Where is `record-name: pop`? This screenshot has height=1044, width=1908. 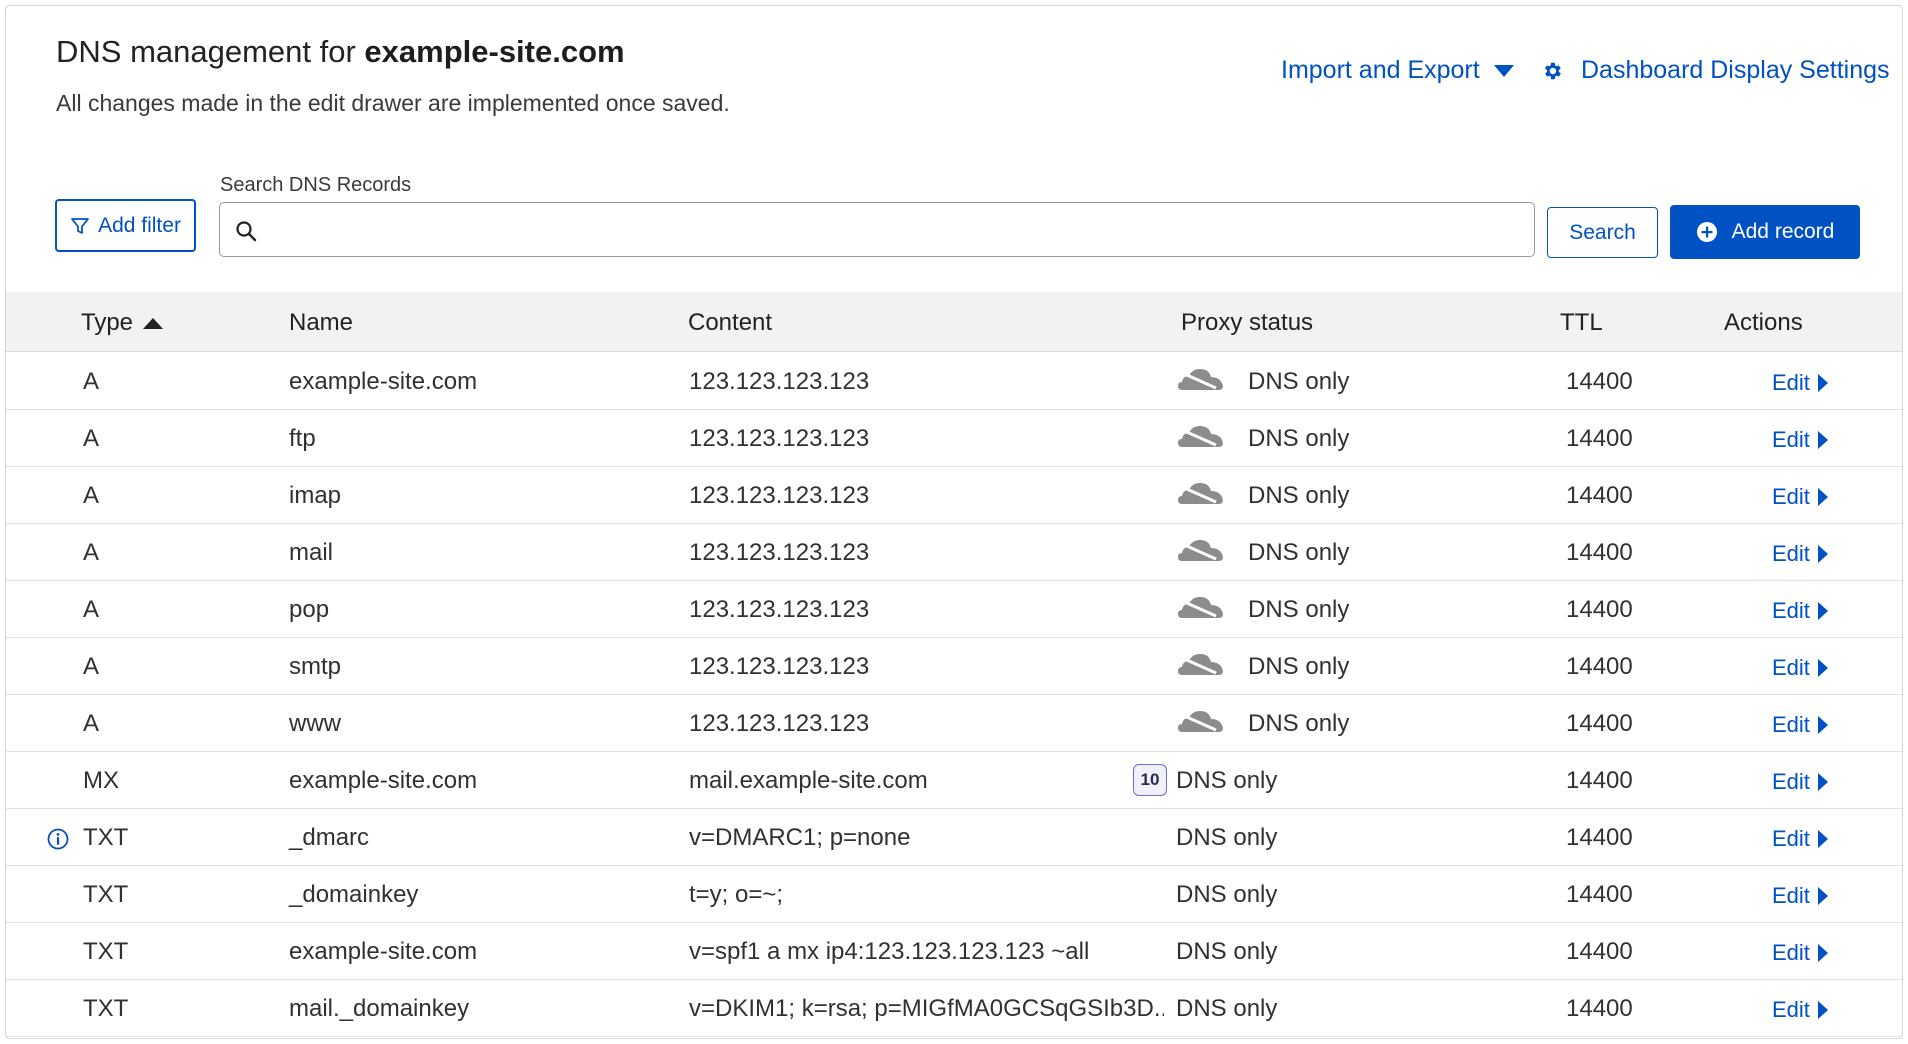
record-name: pop is located at coordinates (309, 609).